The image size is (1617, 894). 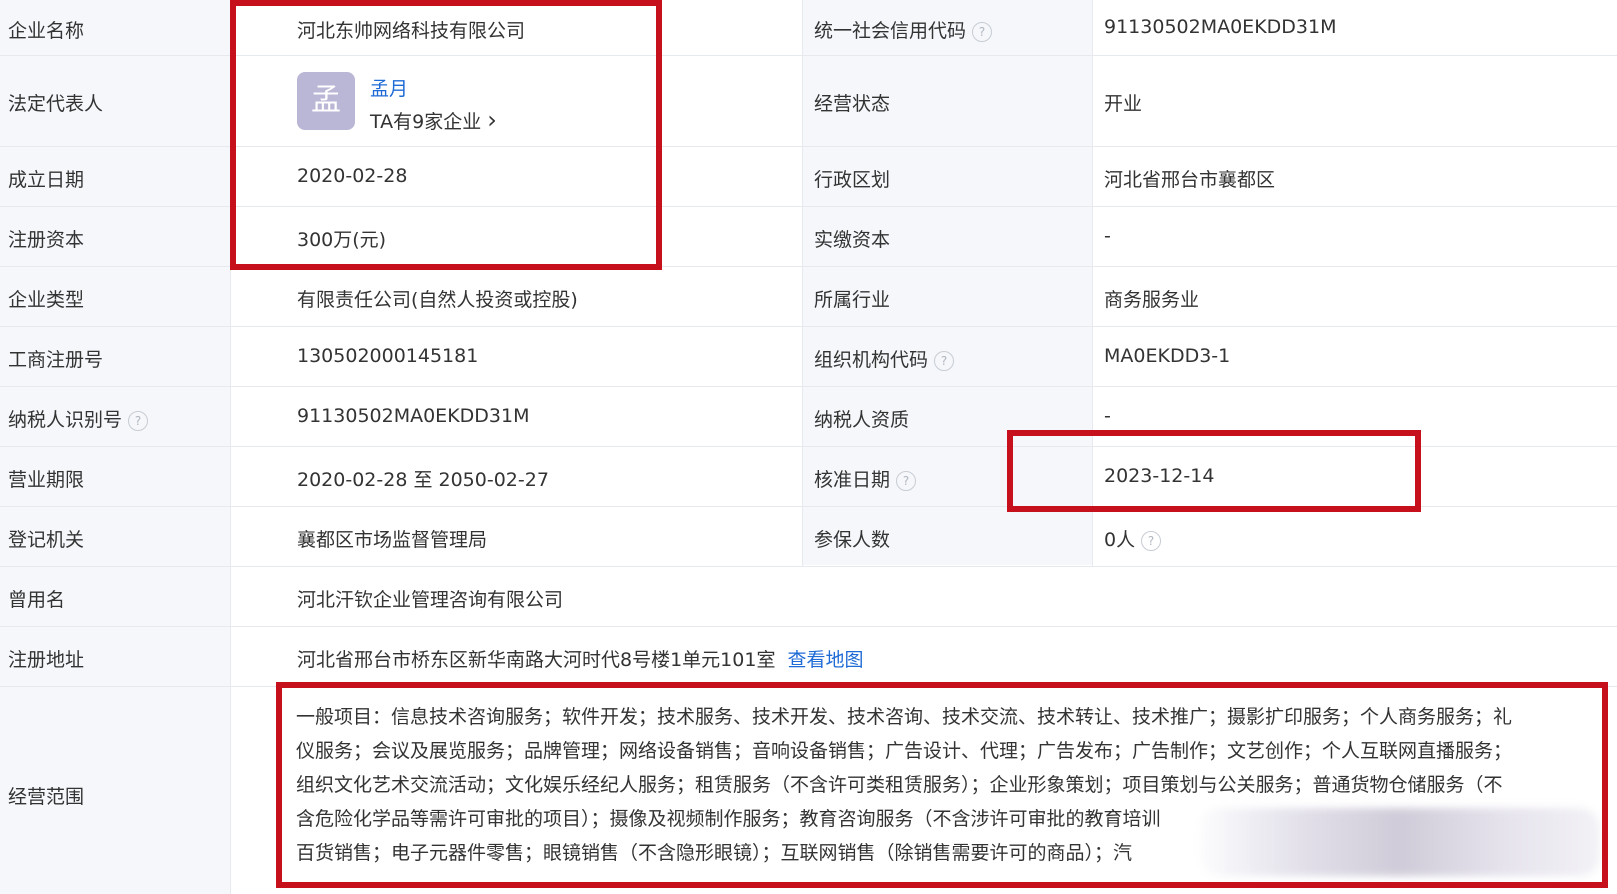 I want to click on highlight-box-basic-info, so click(x=446, y=135).